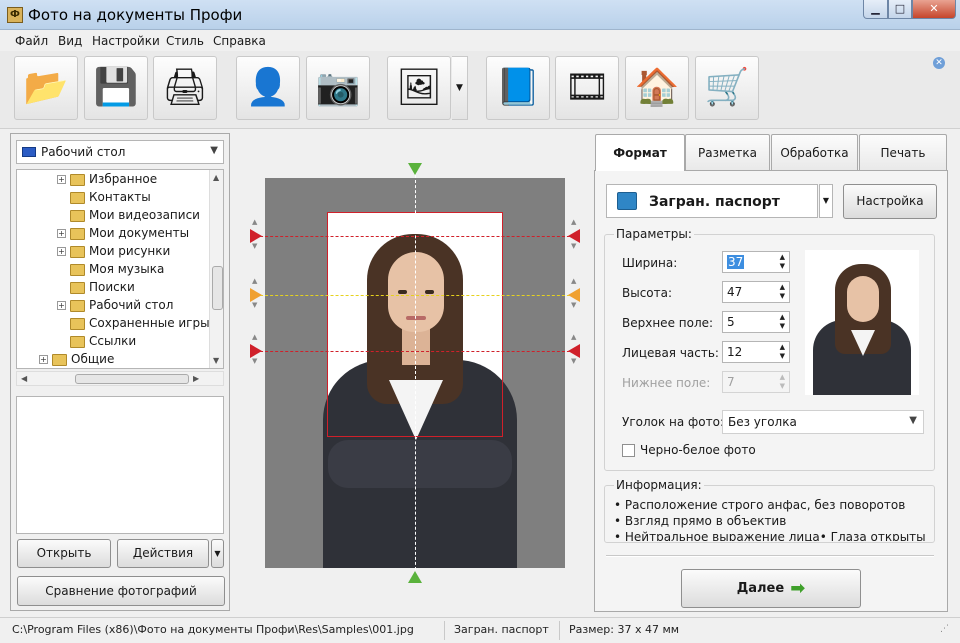 The height and width of the screenshot is (643, 960). I want to click on height-value: 47, so click(734, 292).